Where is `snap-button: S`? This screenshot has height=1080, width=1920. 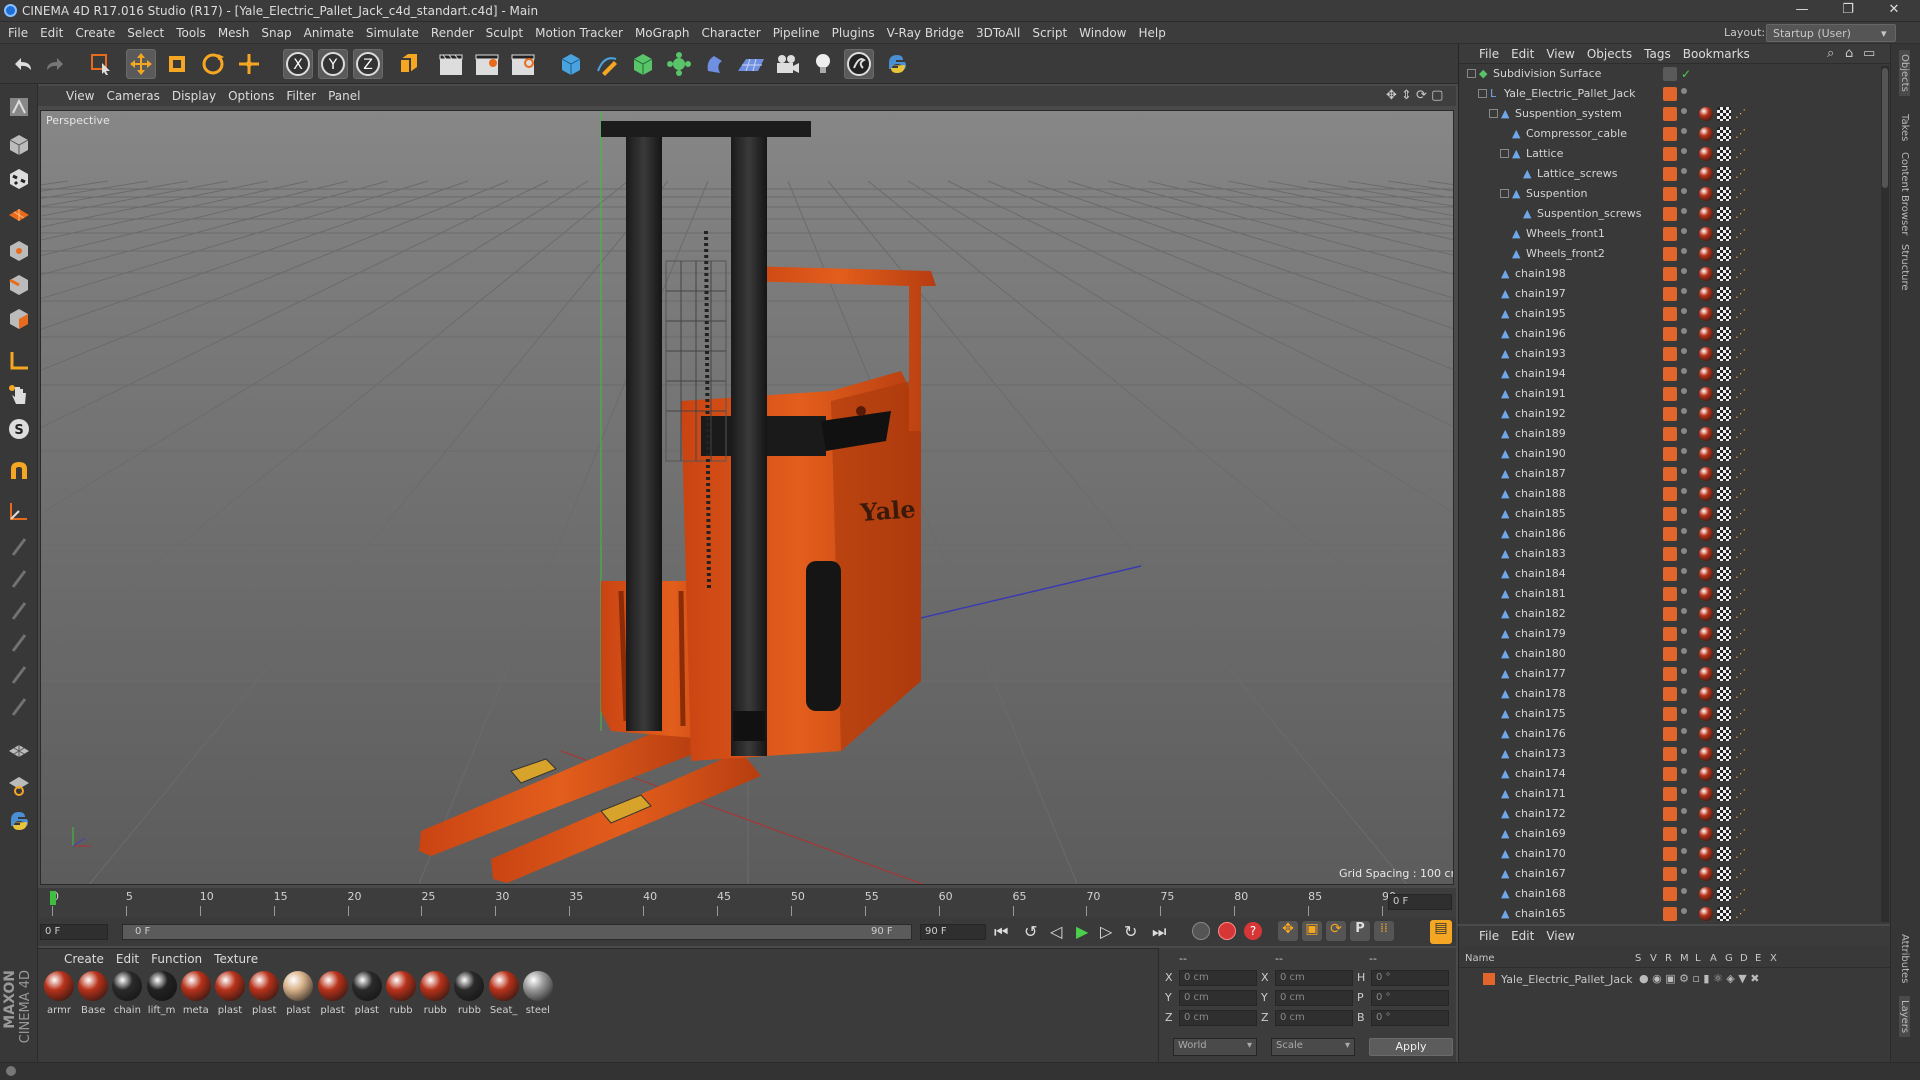 snap-button: S is located at coordinates (19, 429).